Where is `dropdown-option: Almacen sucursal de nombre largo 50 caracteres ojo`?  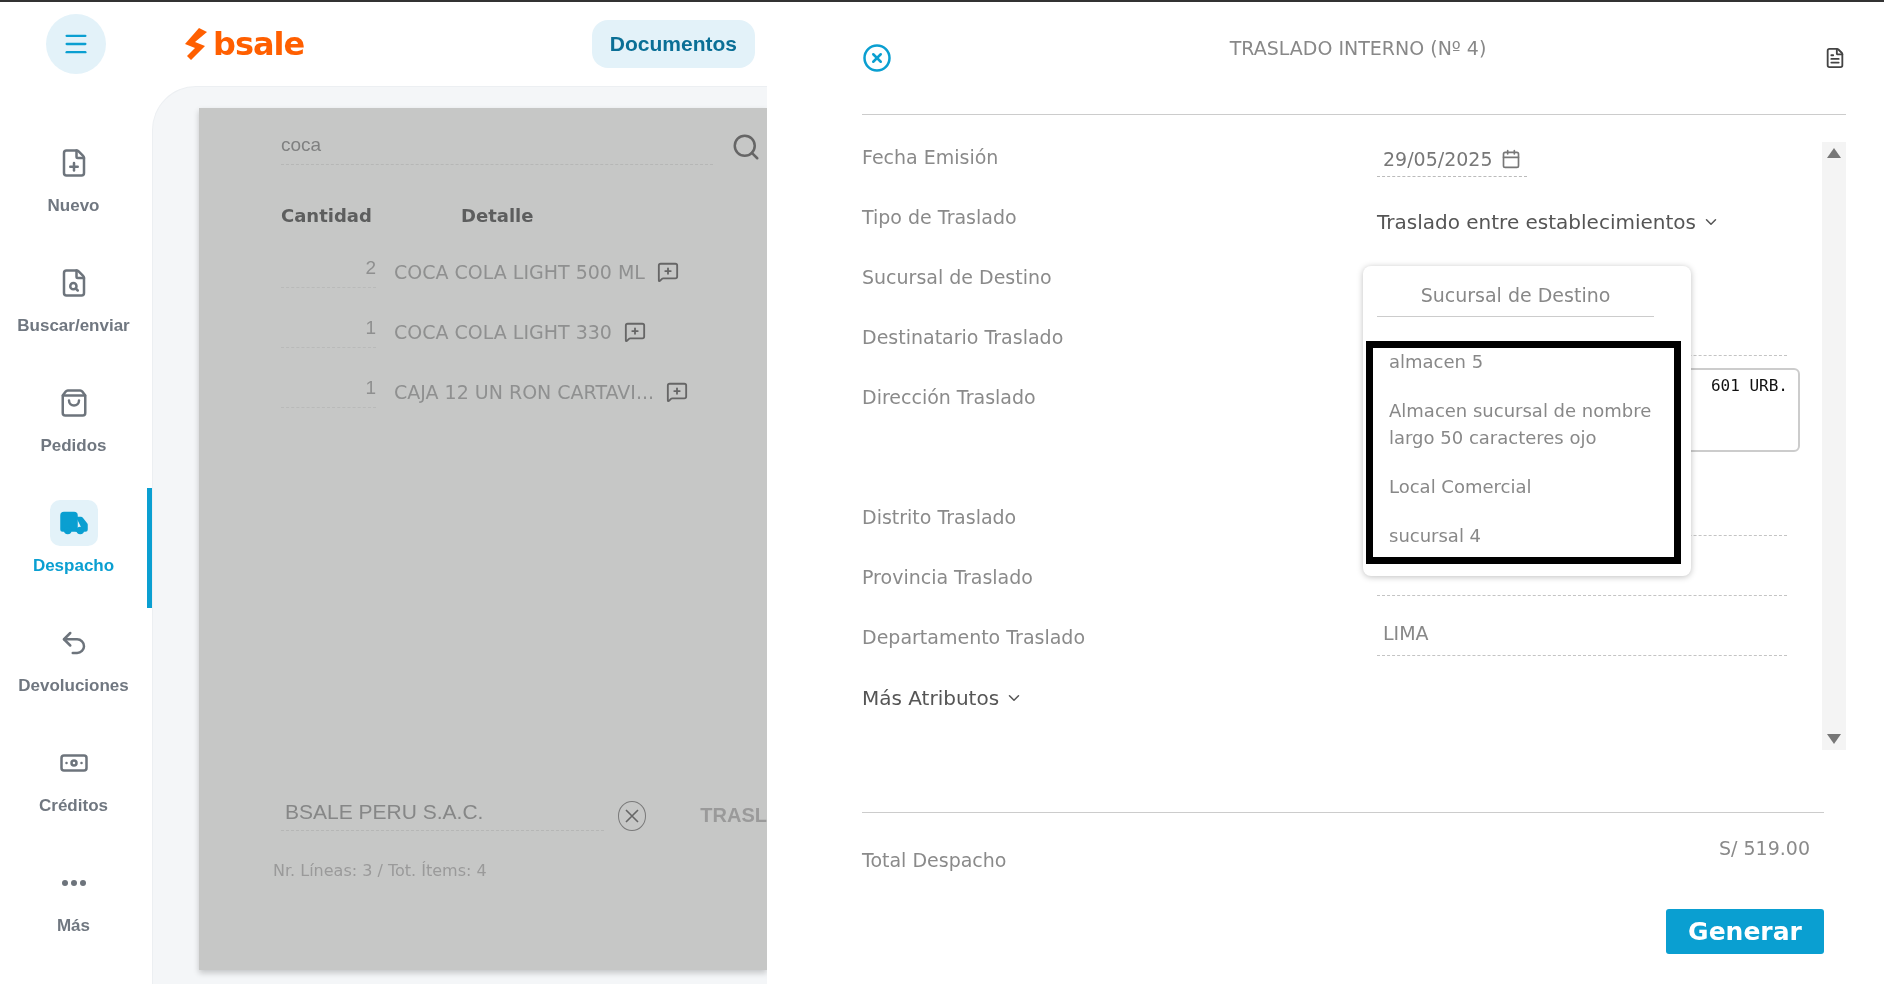
dropdown-option: Almacen sucursal de nombre largo 50 caracteres ojo is located at coordinates (1524, 424).